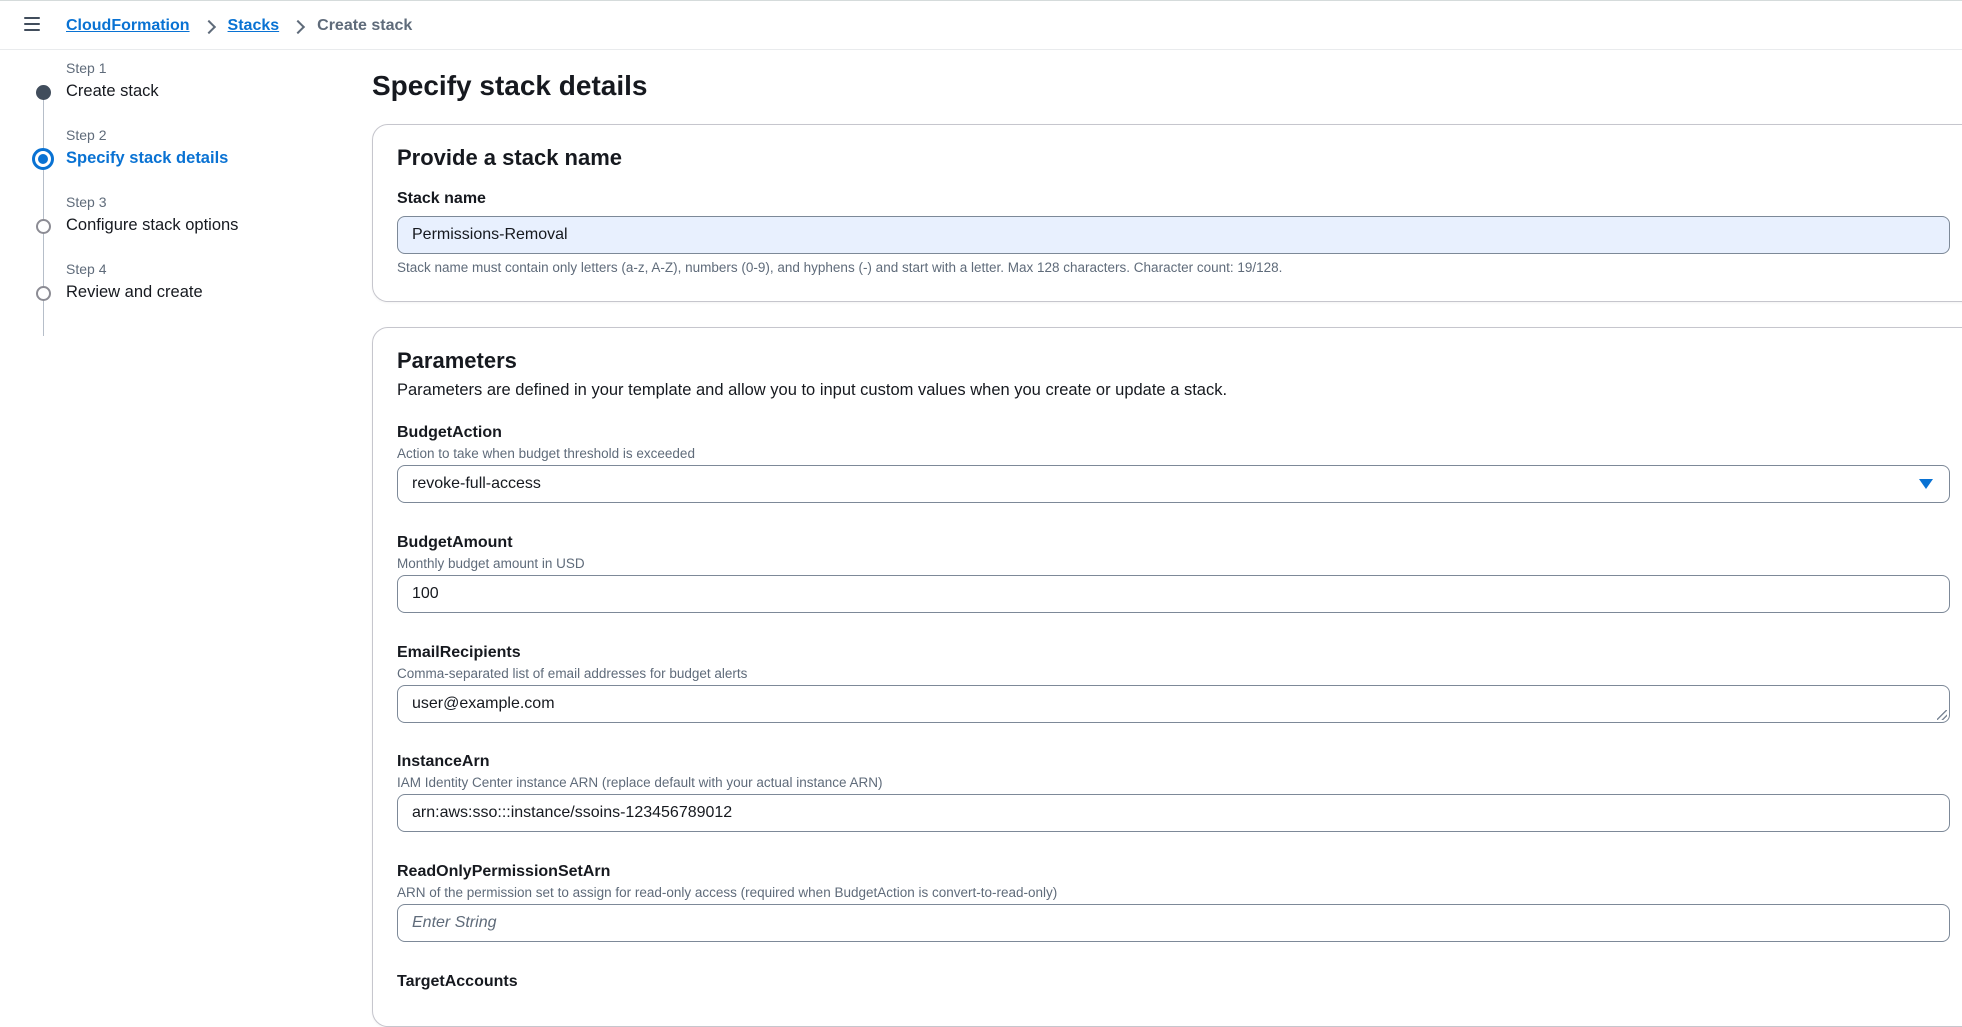 The width and height of the screenshot is (1962, 1027). What do you see at coordinates (43, 159) in the screenshot?
I see `step-active-indicator` at bounding box center [43, 159].